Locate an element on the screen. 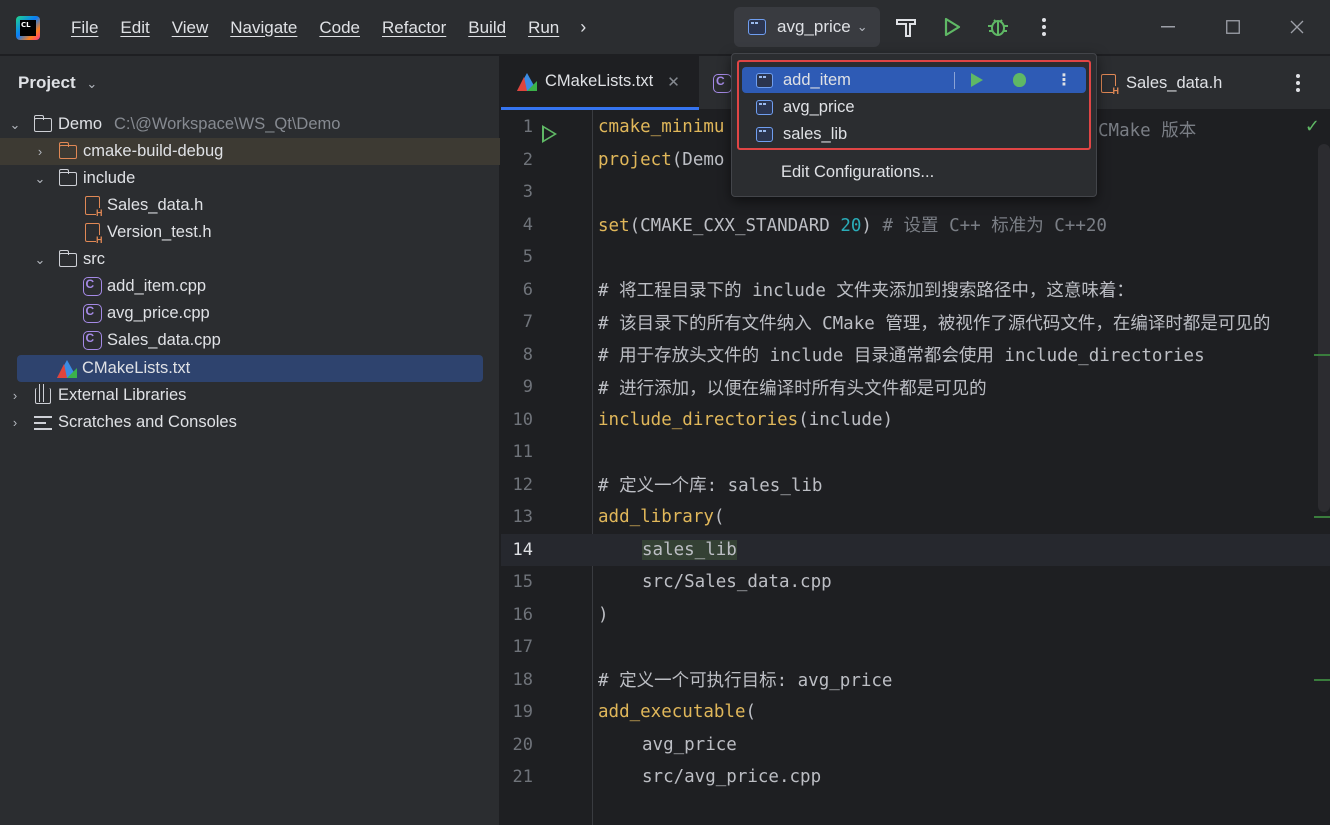 The height and width of the screenshot is (825, 1330). line-number: 11 is located at coordinates (522, 452).